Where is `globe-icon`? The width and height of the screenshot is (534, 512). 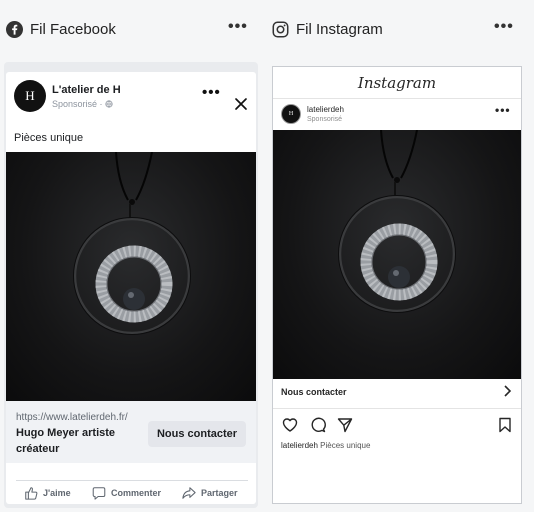
globe-icon is located at coordinates (109, 105).